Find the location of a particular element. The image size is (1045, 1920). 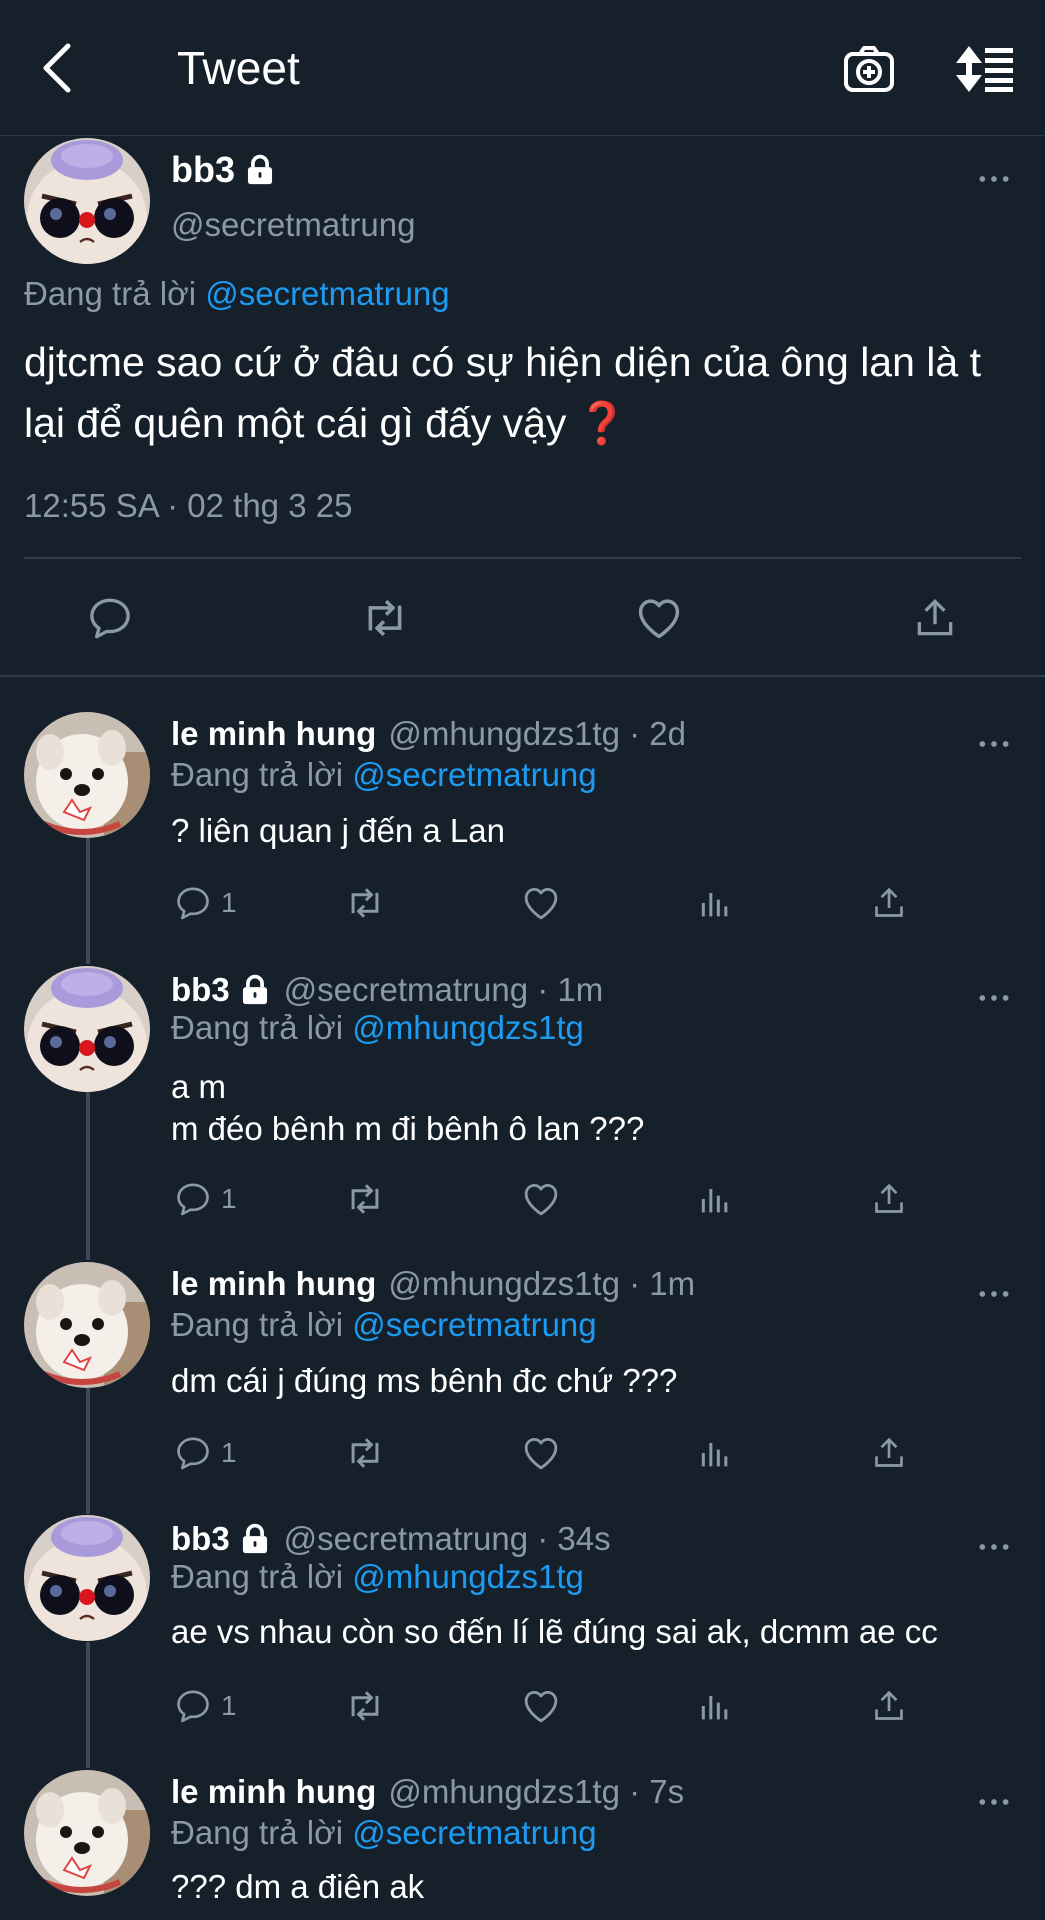

tweet-timestamp: 12:55 SA · 02 thg 3 25 is located at coordinates (188, 506).